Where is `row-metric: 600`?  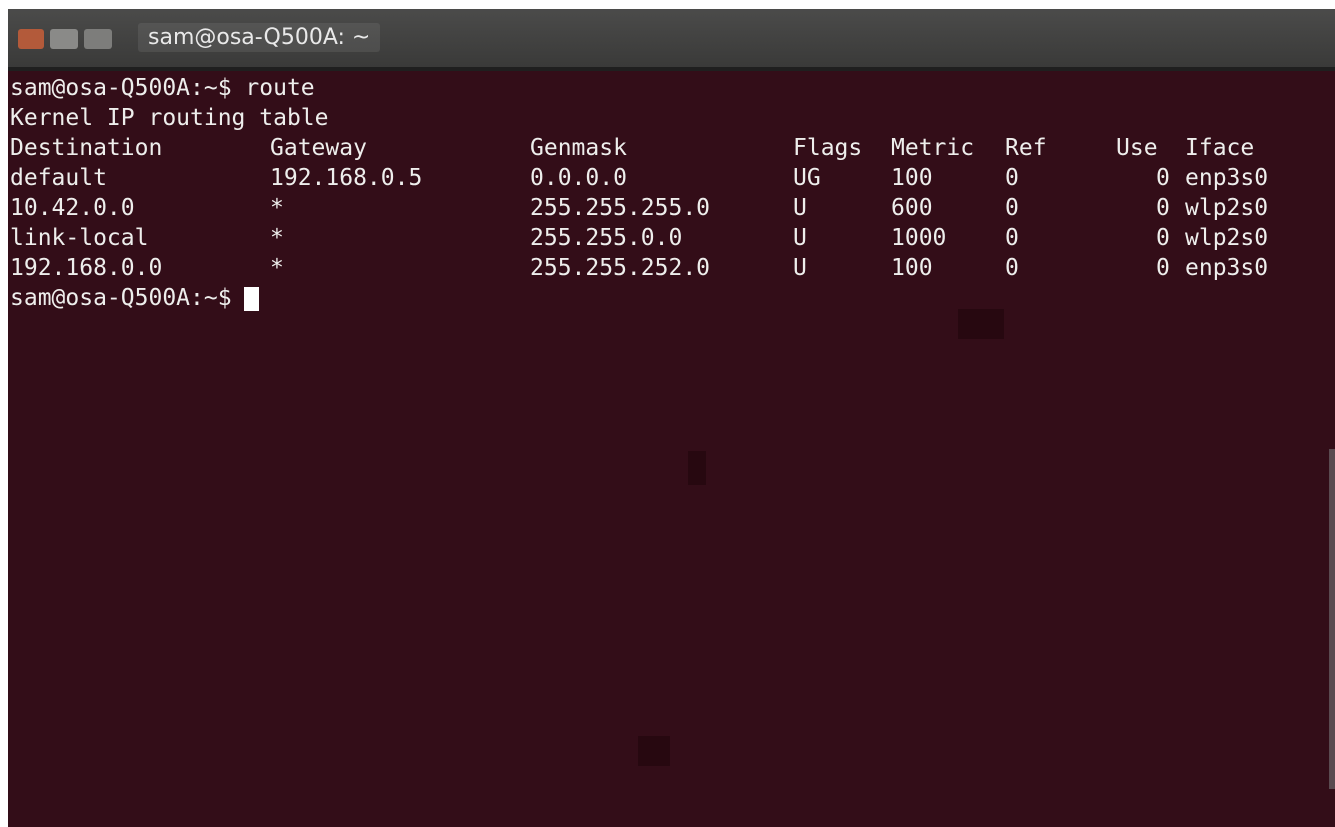 row-metric: 600 is located at coordinates (912, 208).